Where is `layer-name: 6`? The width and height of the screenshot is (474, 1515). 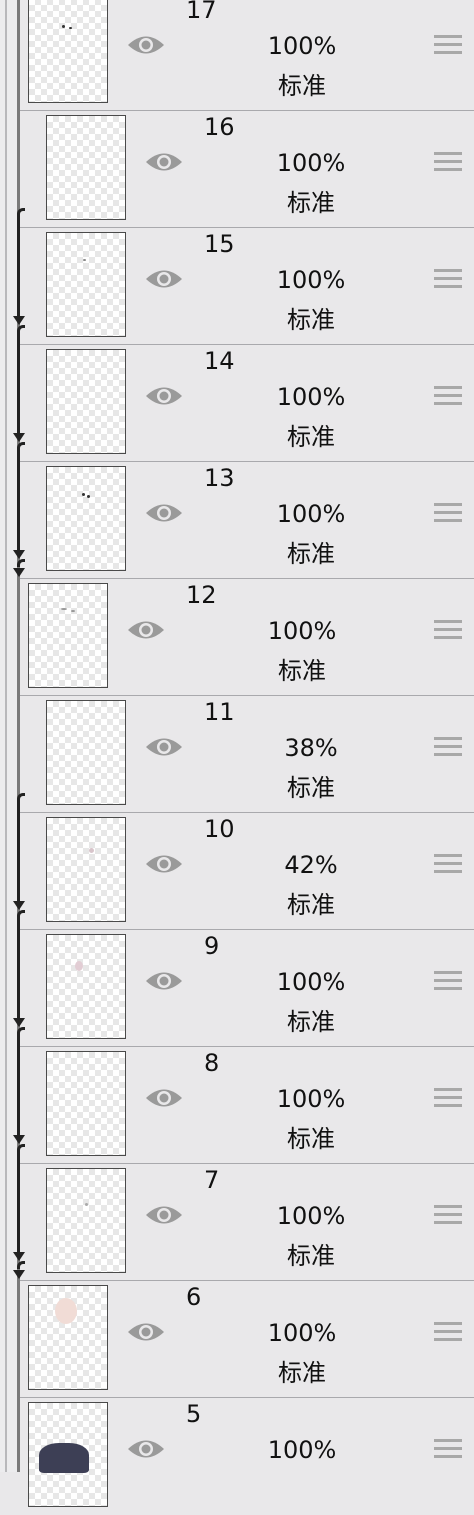
layer-name: 6 is located at coordinates (194, 1297).